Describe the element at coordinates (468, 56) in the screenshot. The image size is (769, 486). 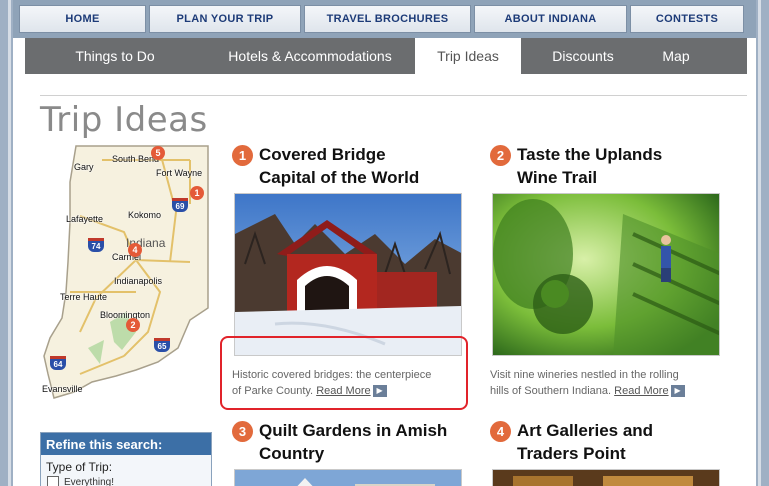
I see `tab-trip-ideas: Trip Ideas` at that location.